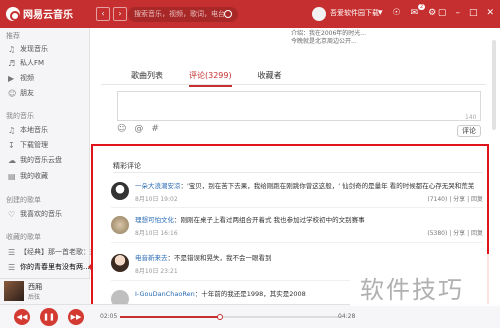 This screenshot has height=328, width=500. What do you see at coordinates (23, 200) in the screenshot?
I see `section-created: 创建的歌单` at bounding box center [23, 200].